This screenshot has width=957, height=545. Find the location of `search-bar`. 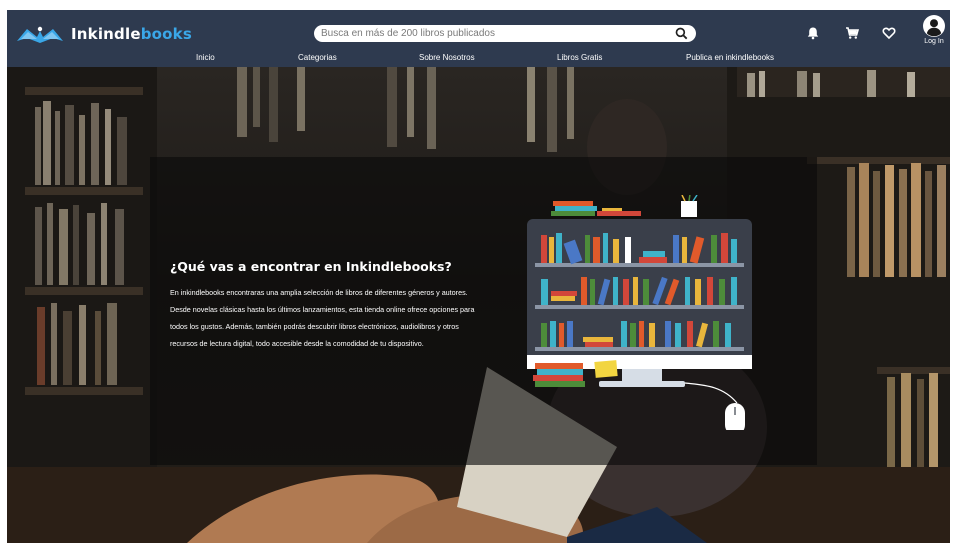

search-bar is located at coordinates (505, 33).